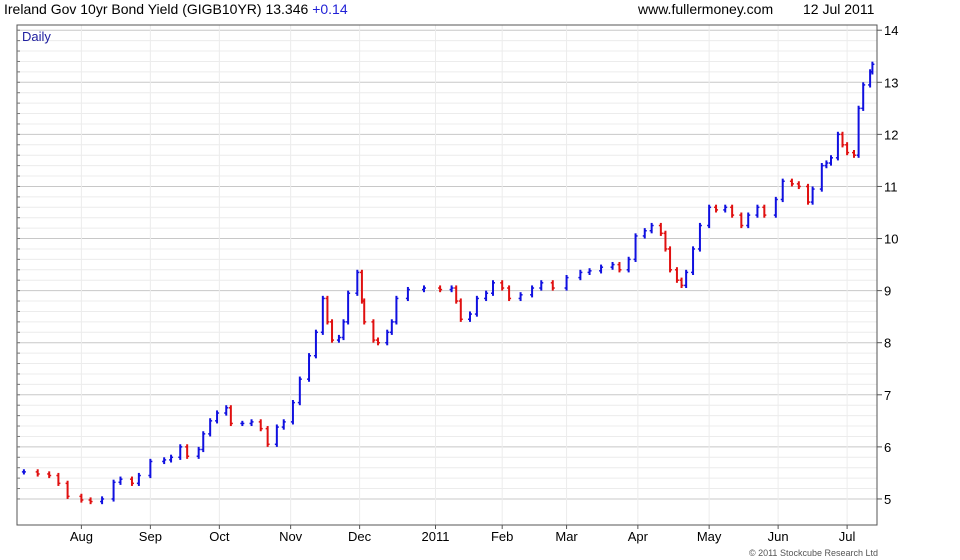 The height and width of the screenshot is (560, 960). I want to click on x-tick-label: Jun, so click(778, 536).